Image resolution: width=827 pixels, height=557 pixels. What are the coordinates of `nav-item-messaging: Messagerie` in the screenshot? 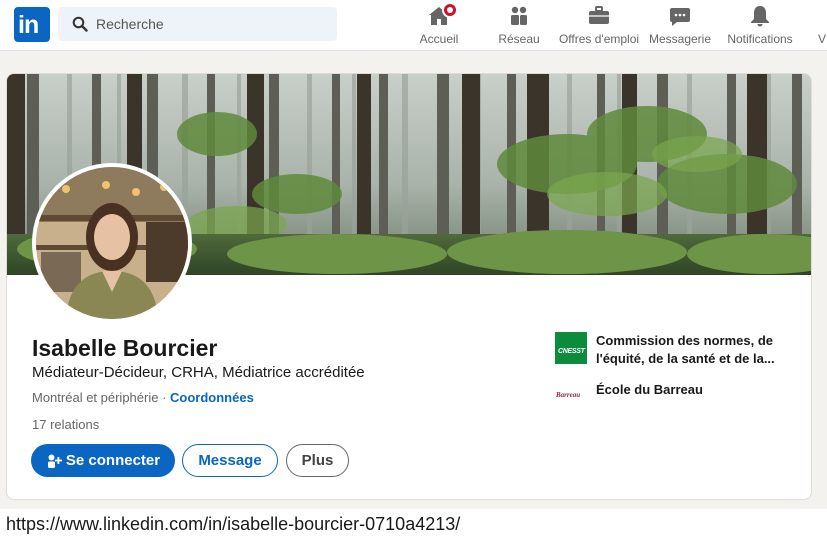 It's located at (680, 26).